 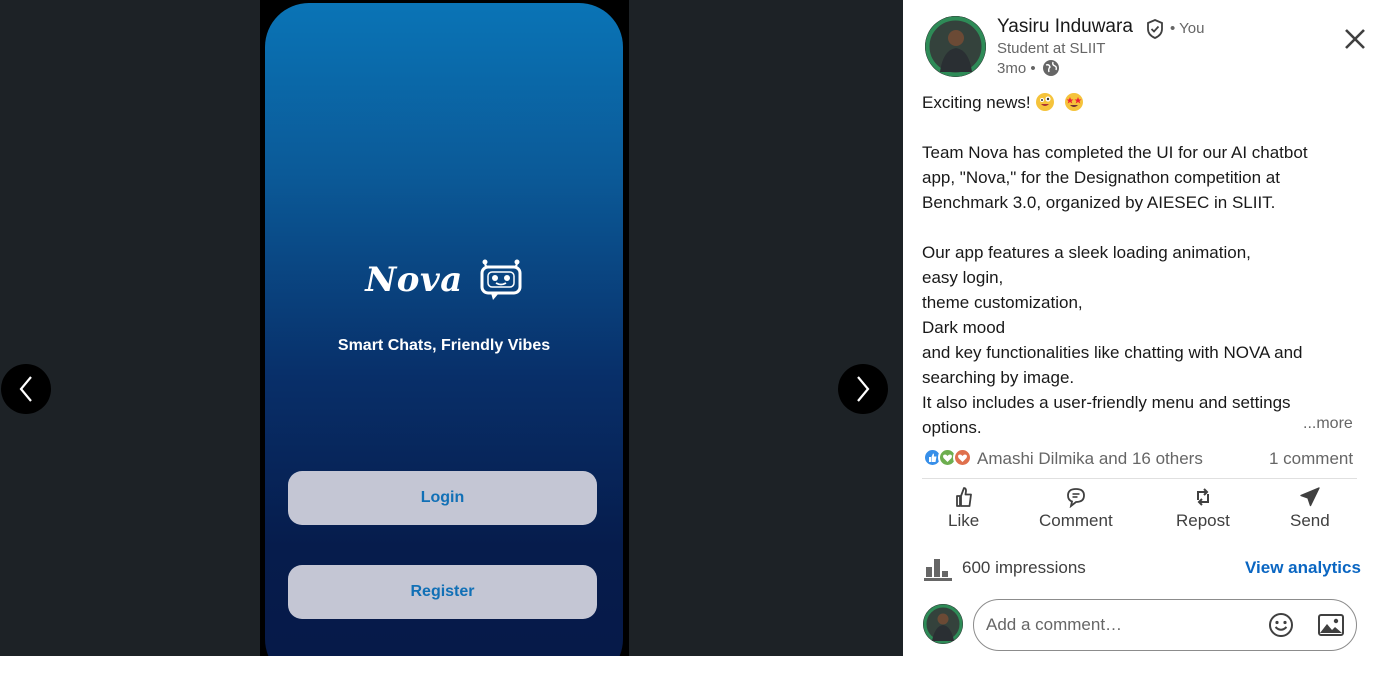 What do you see at coordinates (947, 457) in the screenshot?
I see `reaction-icons` at bounding box center [947, 457].